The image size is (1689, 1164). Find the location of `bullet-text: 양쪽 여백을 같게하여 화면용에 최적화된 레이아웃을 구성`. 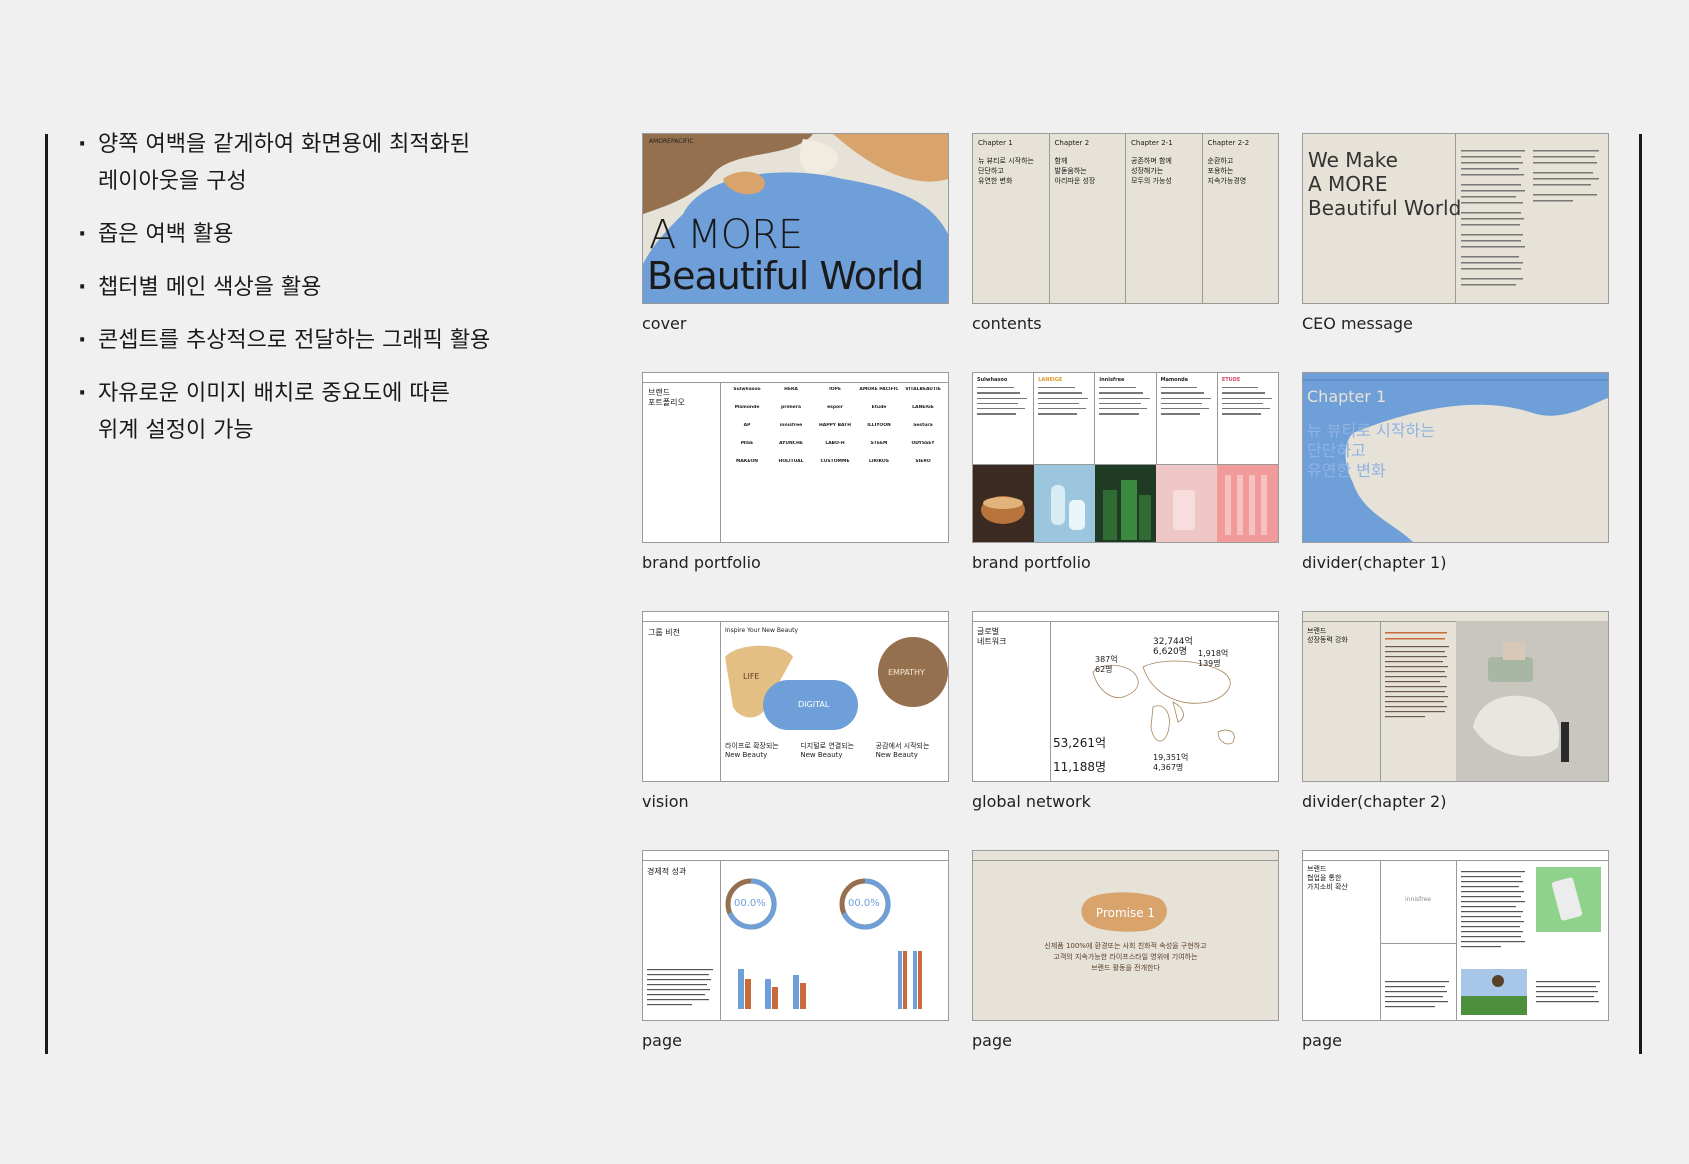

bullet-text: 양쪽 여백을 같게하여 화면용에 최적화된 레이아웃을 구성 is located at coordinates (284, 163).